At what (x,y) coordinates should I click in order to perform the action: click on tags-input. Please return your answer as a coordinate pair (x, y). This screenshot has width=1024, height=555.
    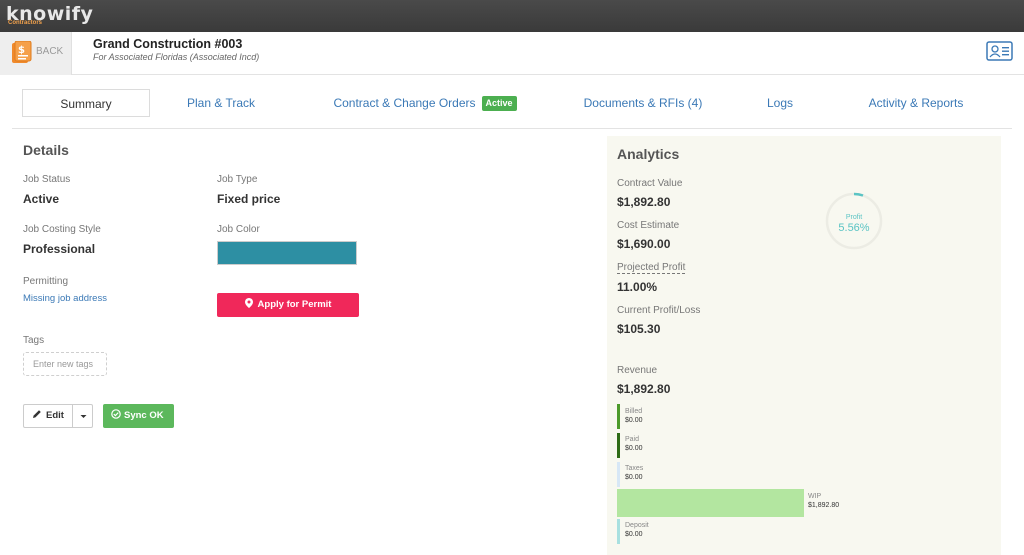
    Looking at the image, I should click on (65, 364).